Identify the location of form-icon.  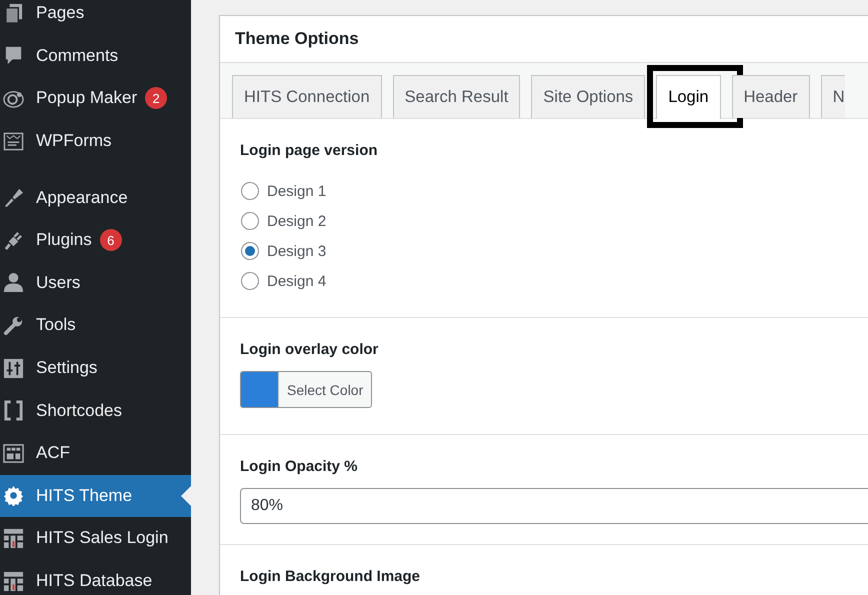
(13, 141).